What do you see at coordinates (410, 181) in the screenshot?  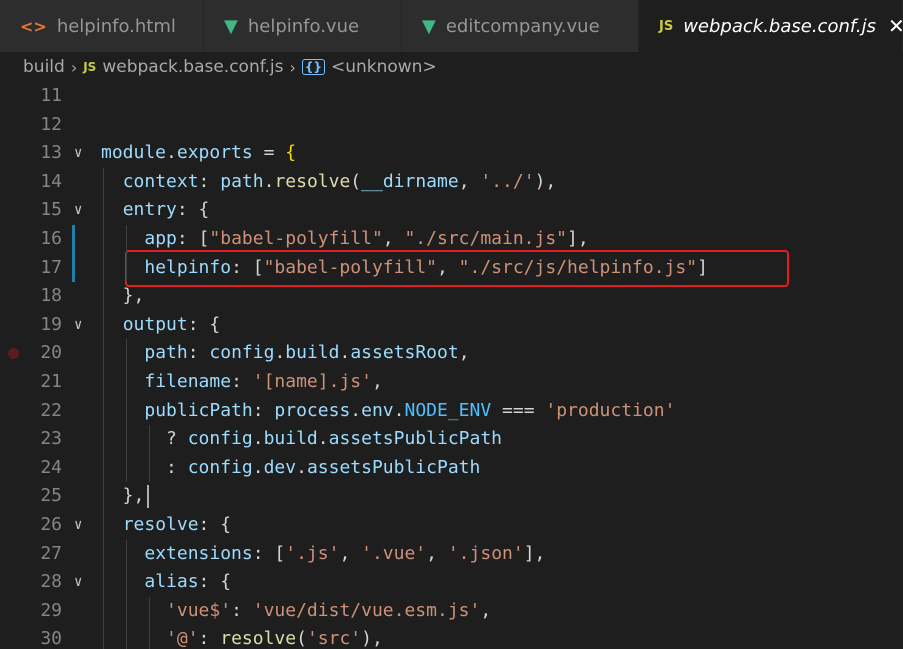 I see `code-token: __dirname` at bounding box center [410, 181].